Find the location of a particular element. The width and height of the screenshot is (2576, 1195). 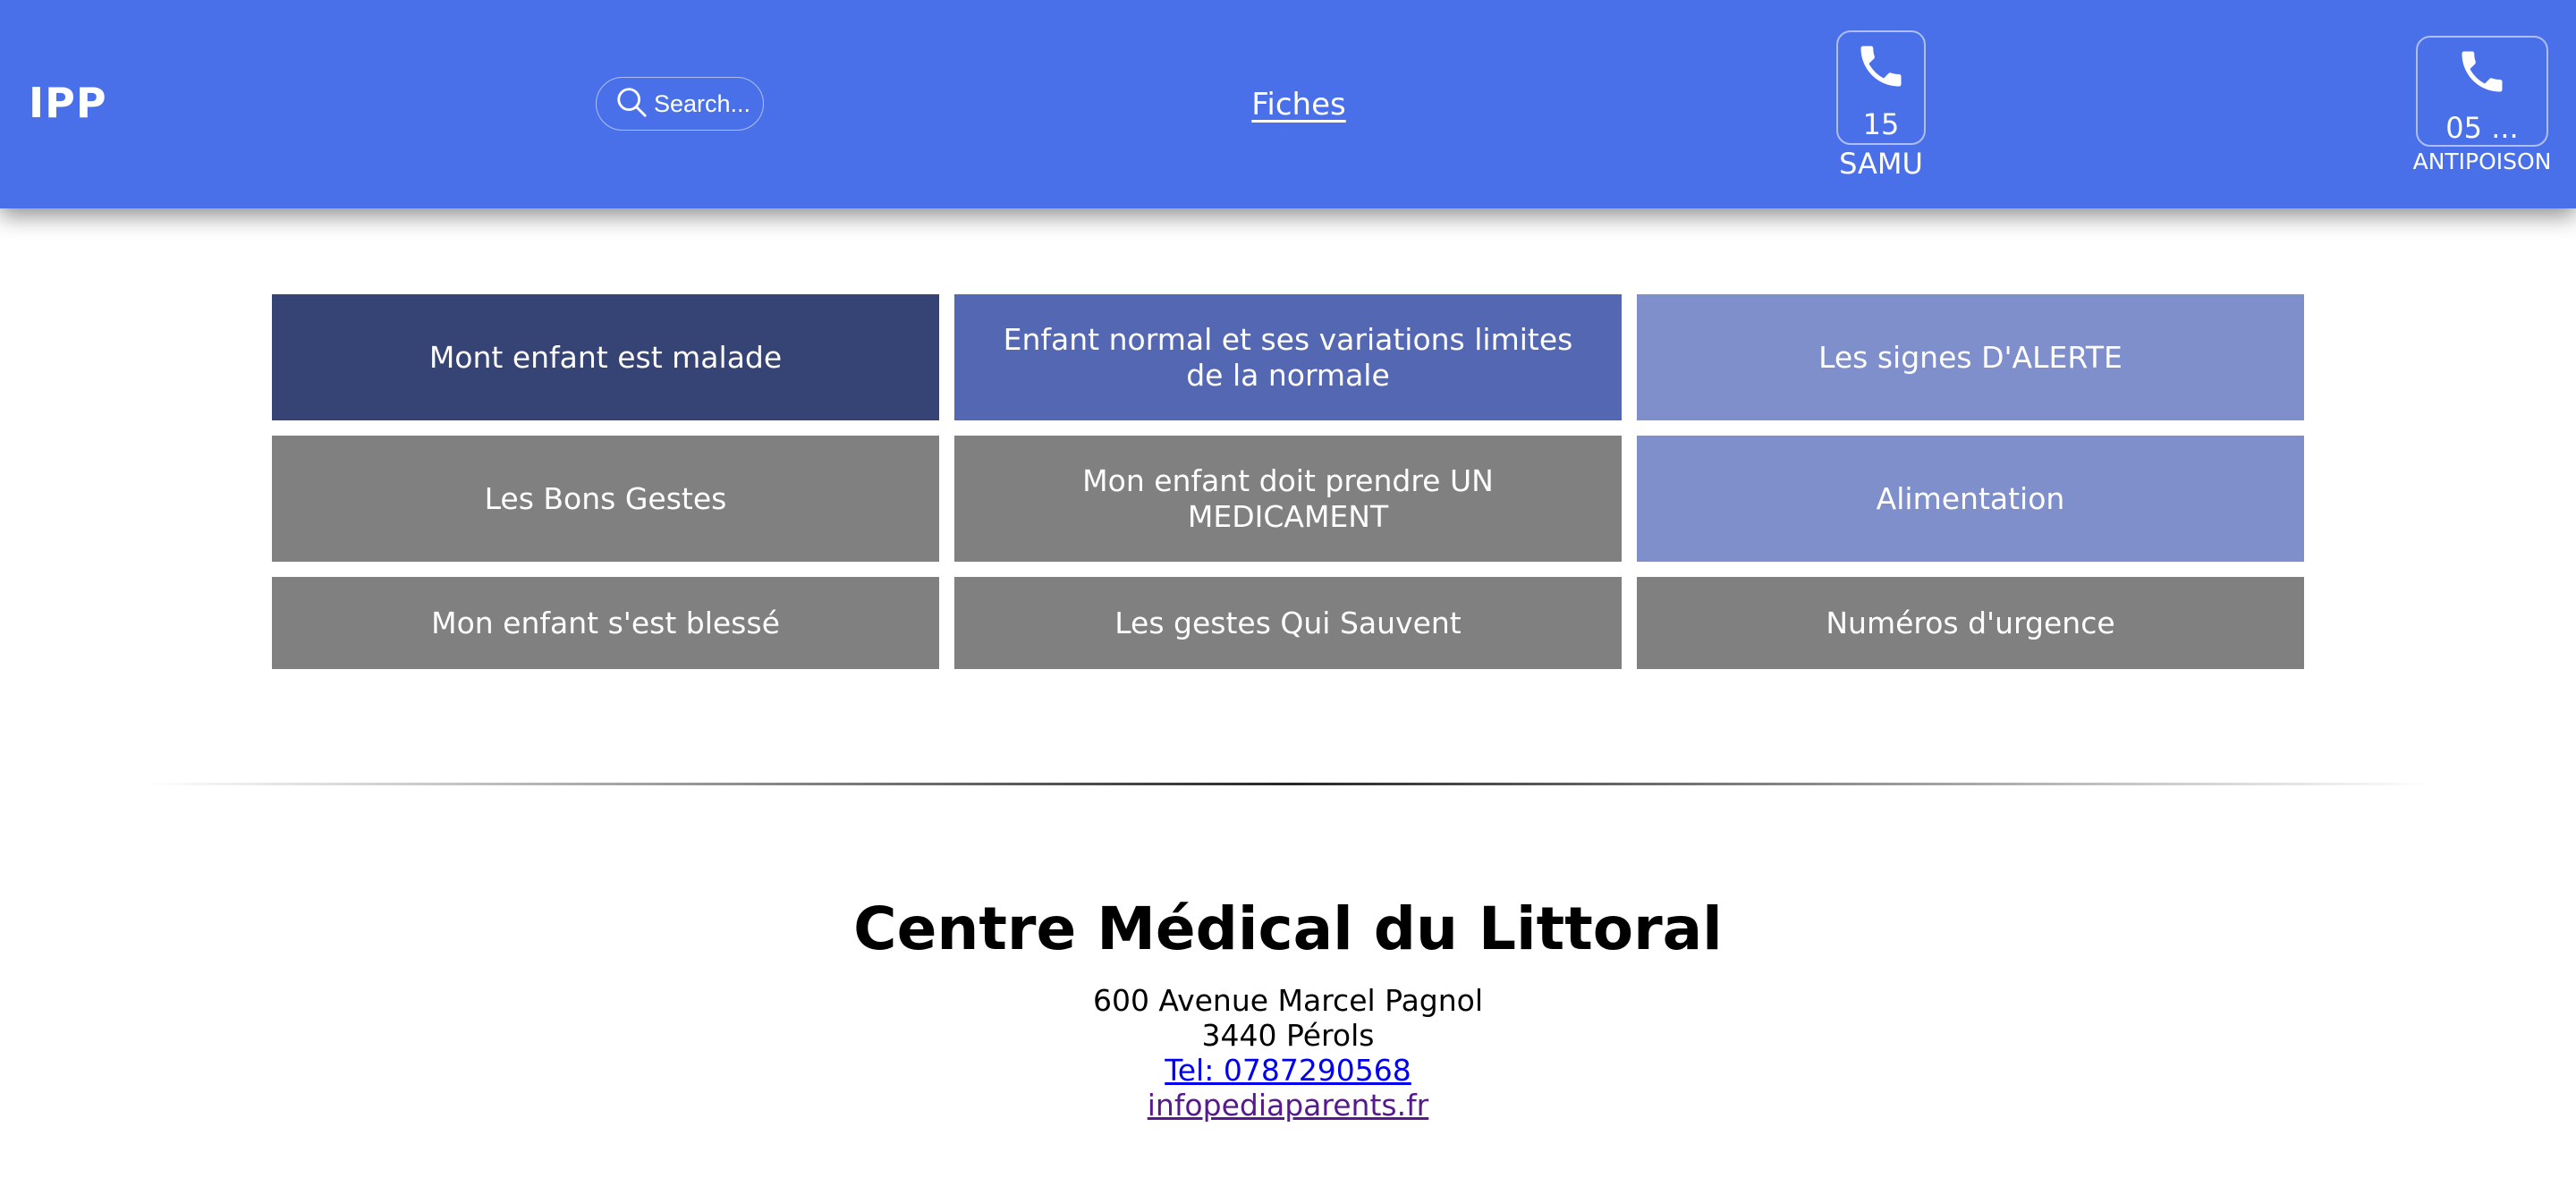

tile-emergency-numbers: Numéros d'urgence is located at coordinates (1970, 623).